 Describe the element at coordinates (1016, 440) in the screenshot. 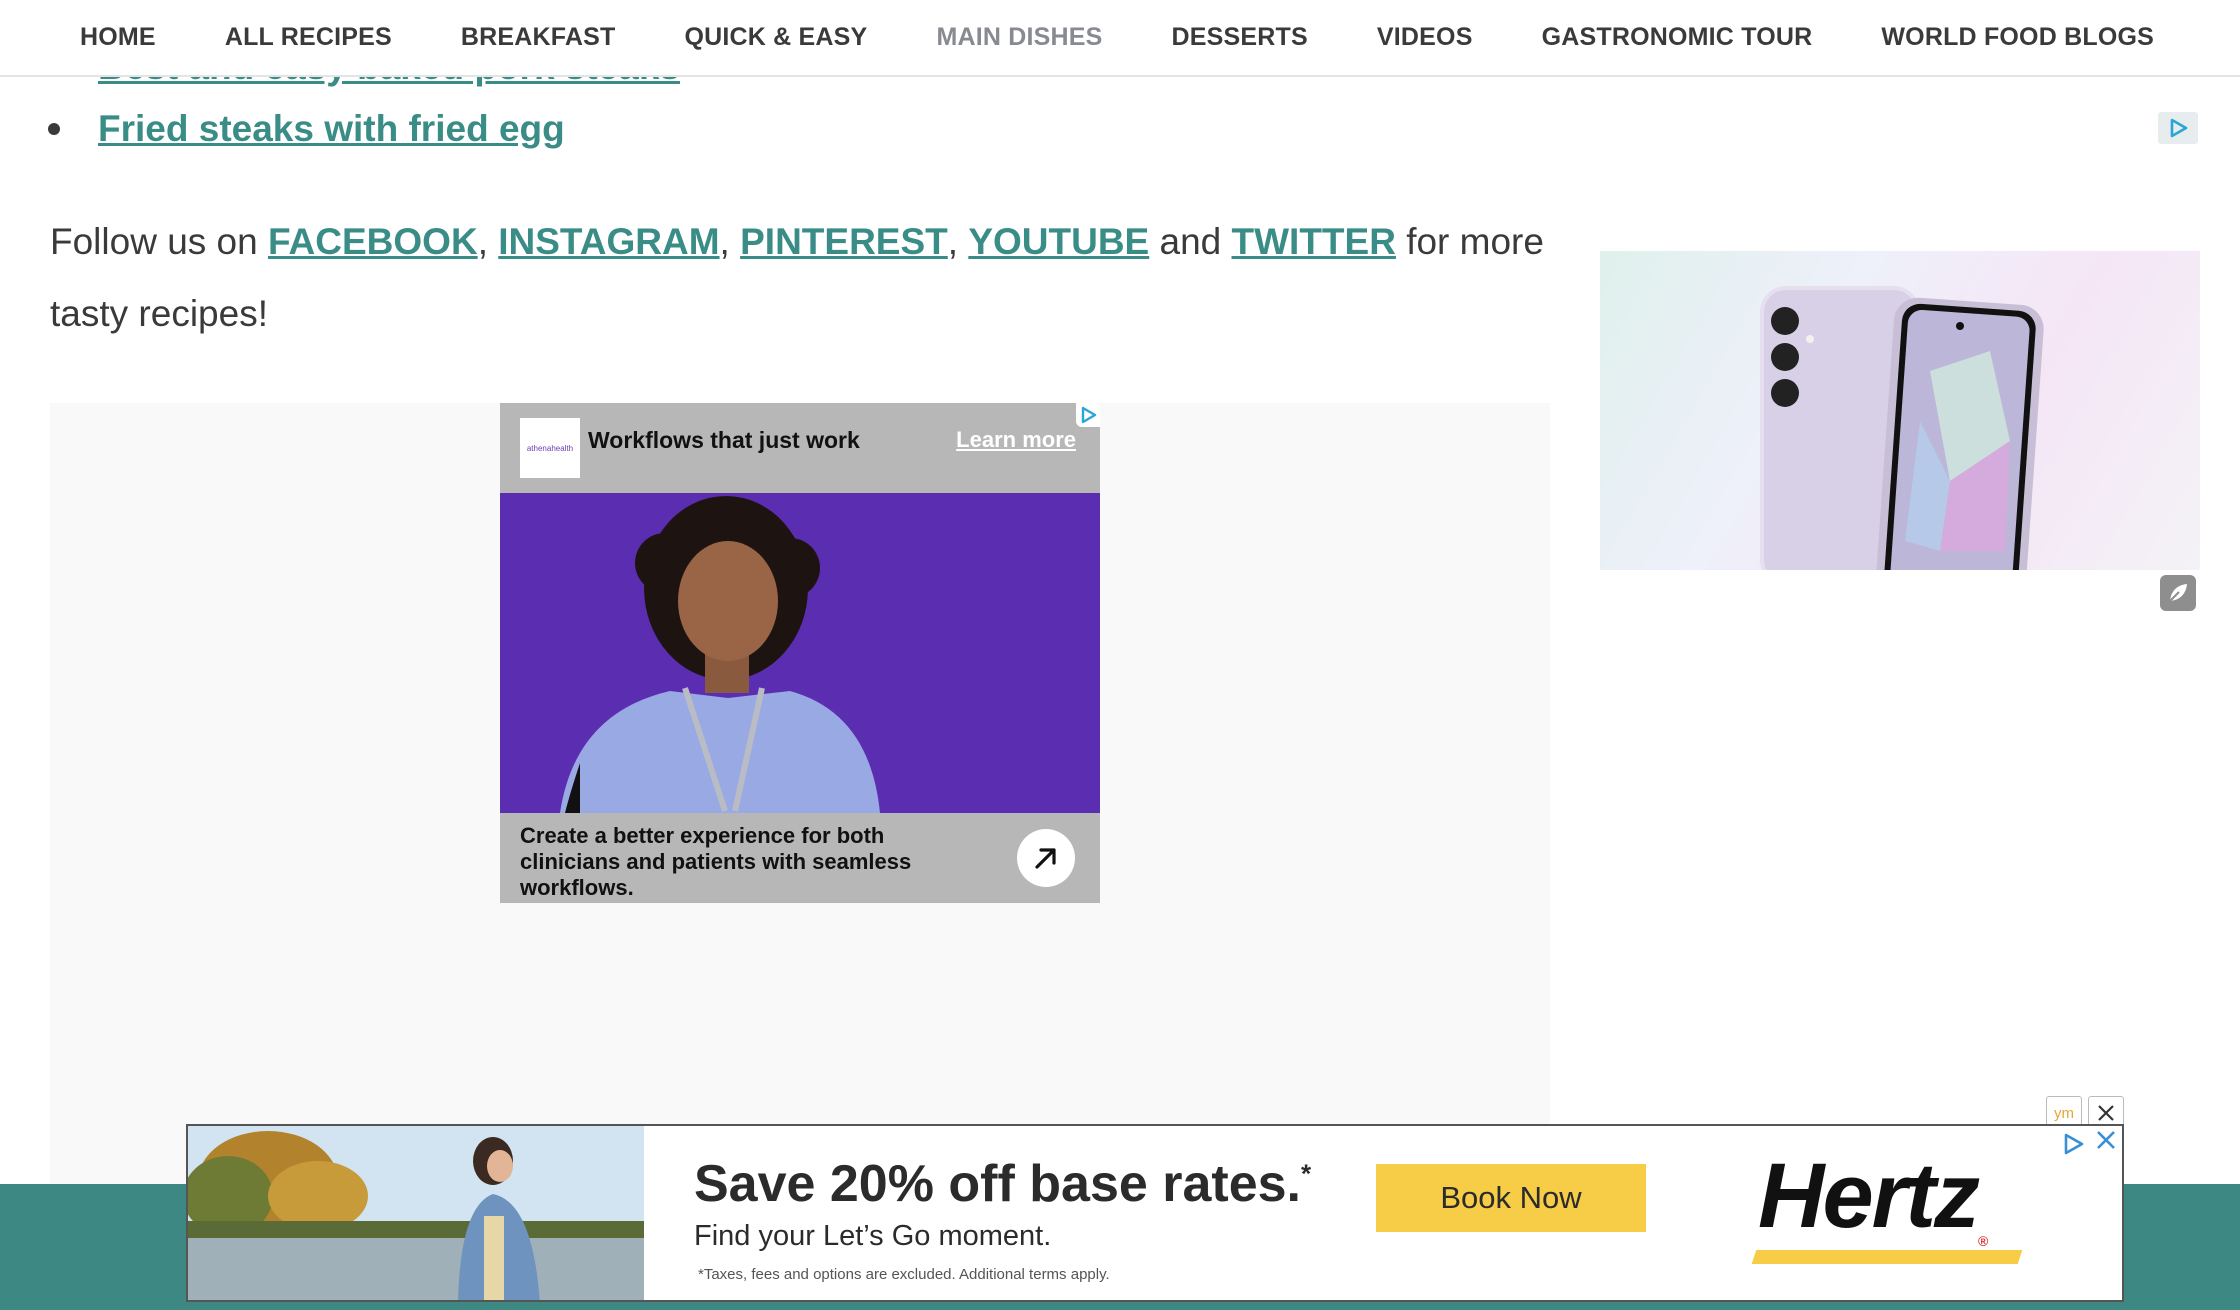

I see `learn-more-link: Learn more` at that location.